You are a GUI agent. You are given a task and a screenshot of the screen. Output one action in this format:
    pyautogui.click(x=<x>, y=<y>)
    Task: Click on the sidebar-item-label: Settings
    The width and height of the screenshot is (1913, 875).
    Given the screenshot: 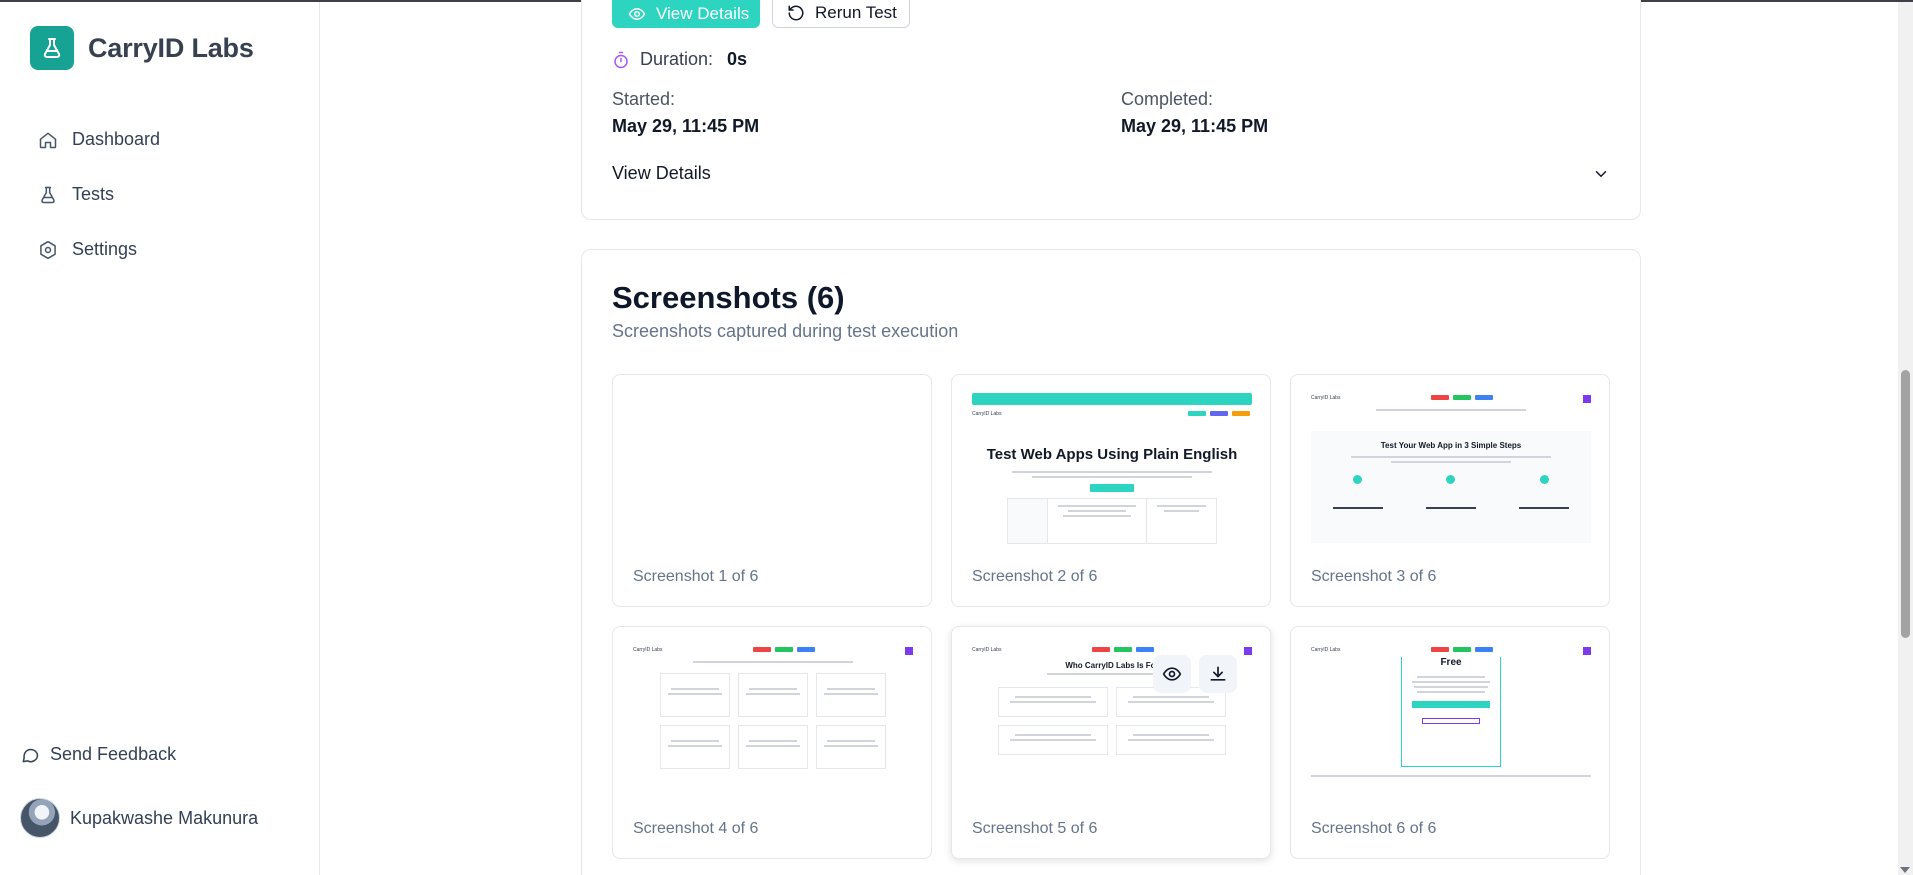 What is the action you would take?
    pyautogui.click(x=105, y=249)
    